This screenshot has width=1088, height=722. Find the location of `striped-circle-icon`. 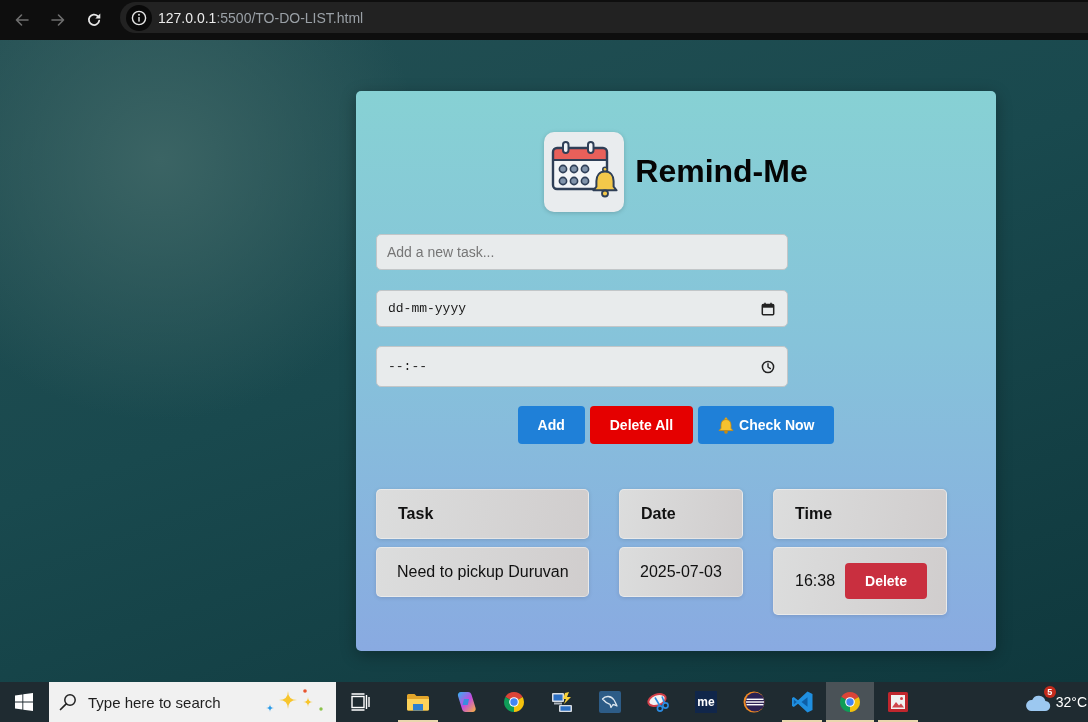

striped-circle-icon is located at coordinates (754, 702).